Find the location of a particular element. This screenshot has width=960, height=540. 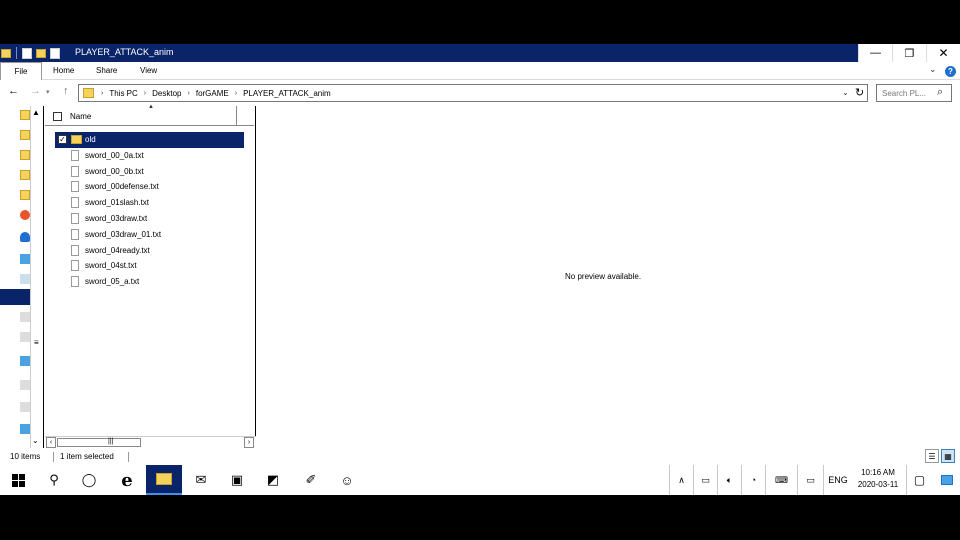

clock: 10:16 AM 2020-03-11 is located at coordinates (878, 479).